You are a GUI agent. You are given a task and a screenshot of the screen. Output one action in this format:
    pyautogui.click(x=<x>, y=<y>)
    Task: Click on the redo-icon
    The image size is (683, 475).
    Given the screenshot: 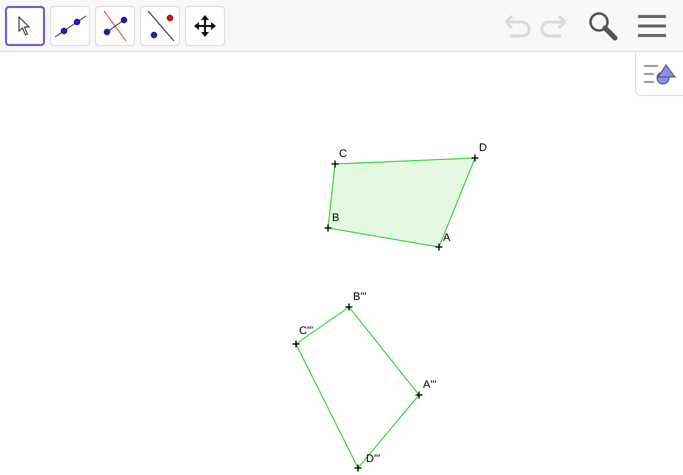 What is the action you would take?
    pyautogui.click(x=554, y=26)
    